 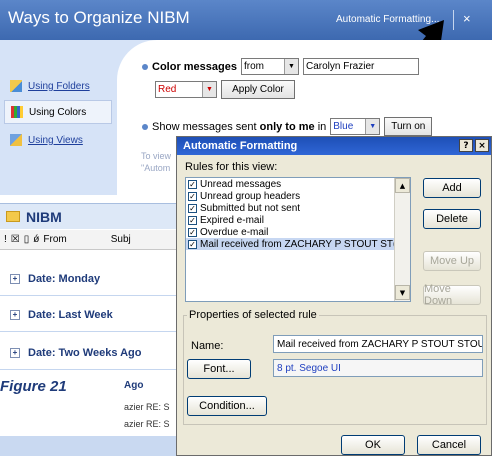 I want to click on column-header-row: ! ☒ ▯ ǿ From Subj, so click(x=92, y=240).